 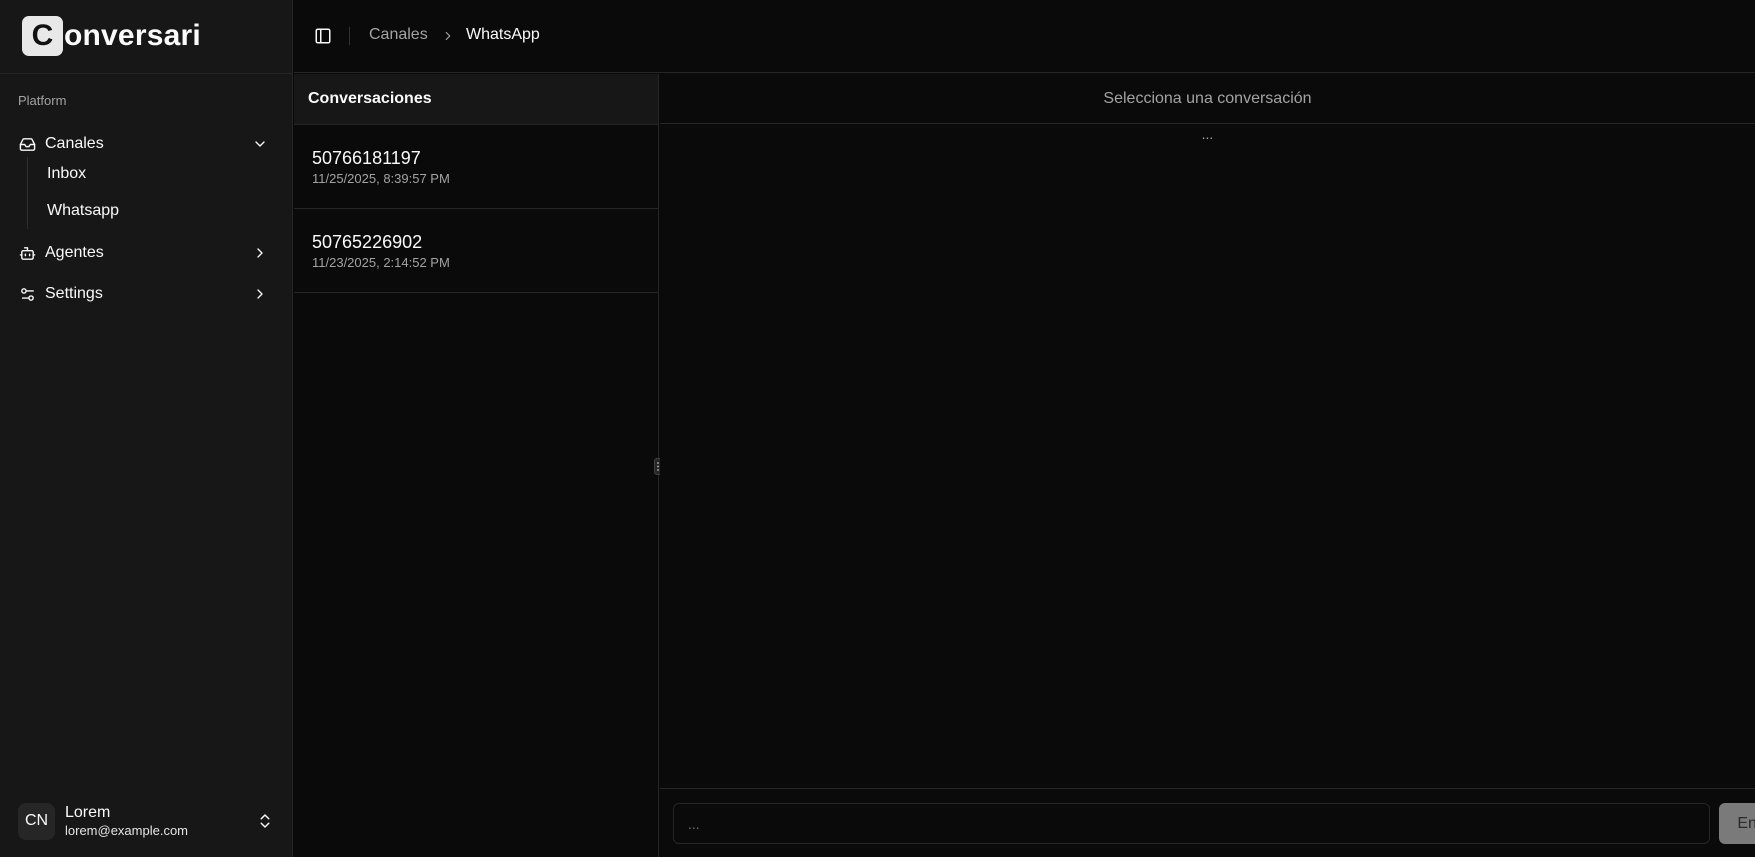 What do you see at coordinates (398, 35) in the screenshot?
I see `breadcrumb-parent: Canales` at bounding box center [398, 35].